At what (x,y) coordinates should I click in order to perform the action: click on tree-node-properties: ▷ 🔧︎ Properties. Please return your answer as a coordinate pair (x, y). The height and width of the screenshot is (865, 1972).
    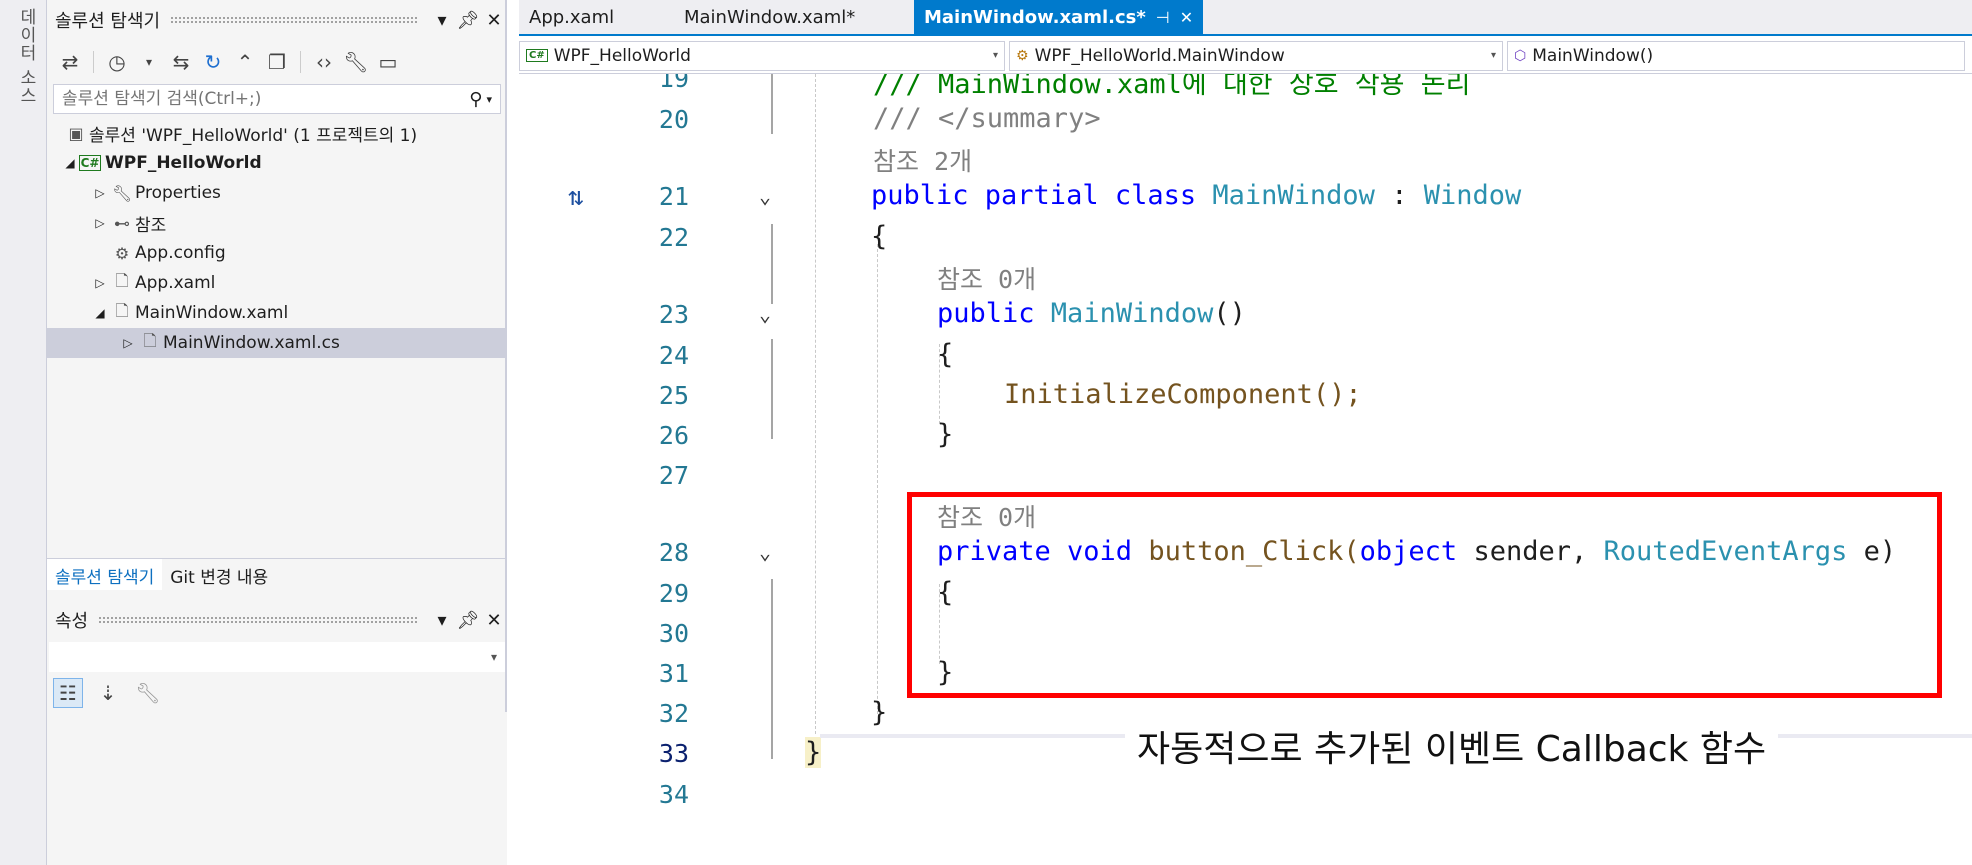
    Looking at the image, I should click on (277, 193).